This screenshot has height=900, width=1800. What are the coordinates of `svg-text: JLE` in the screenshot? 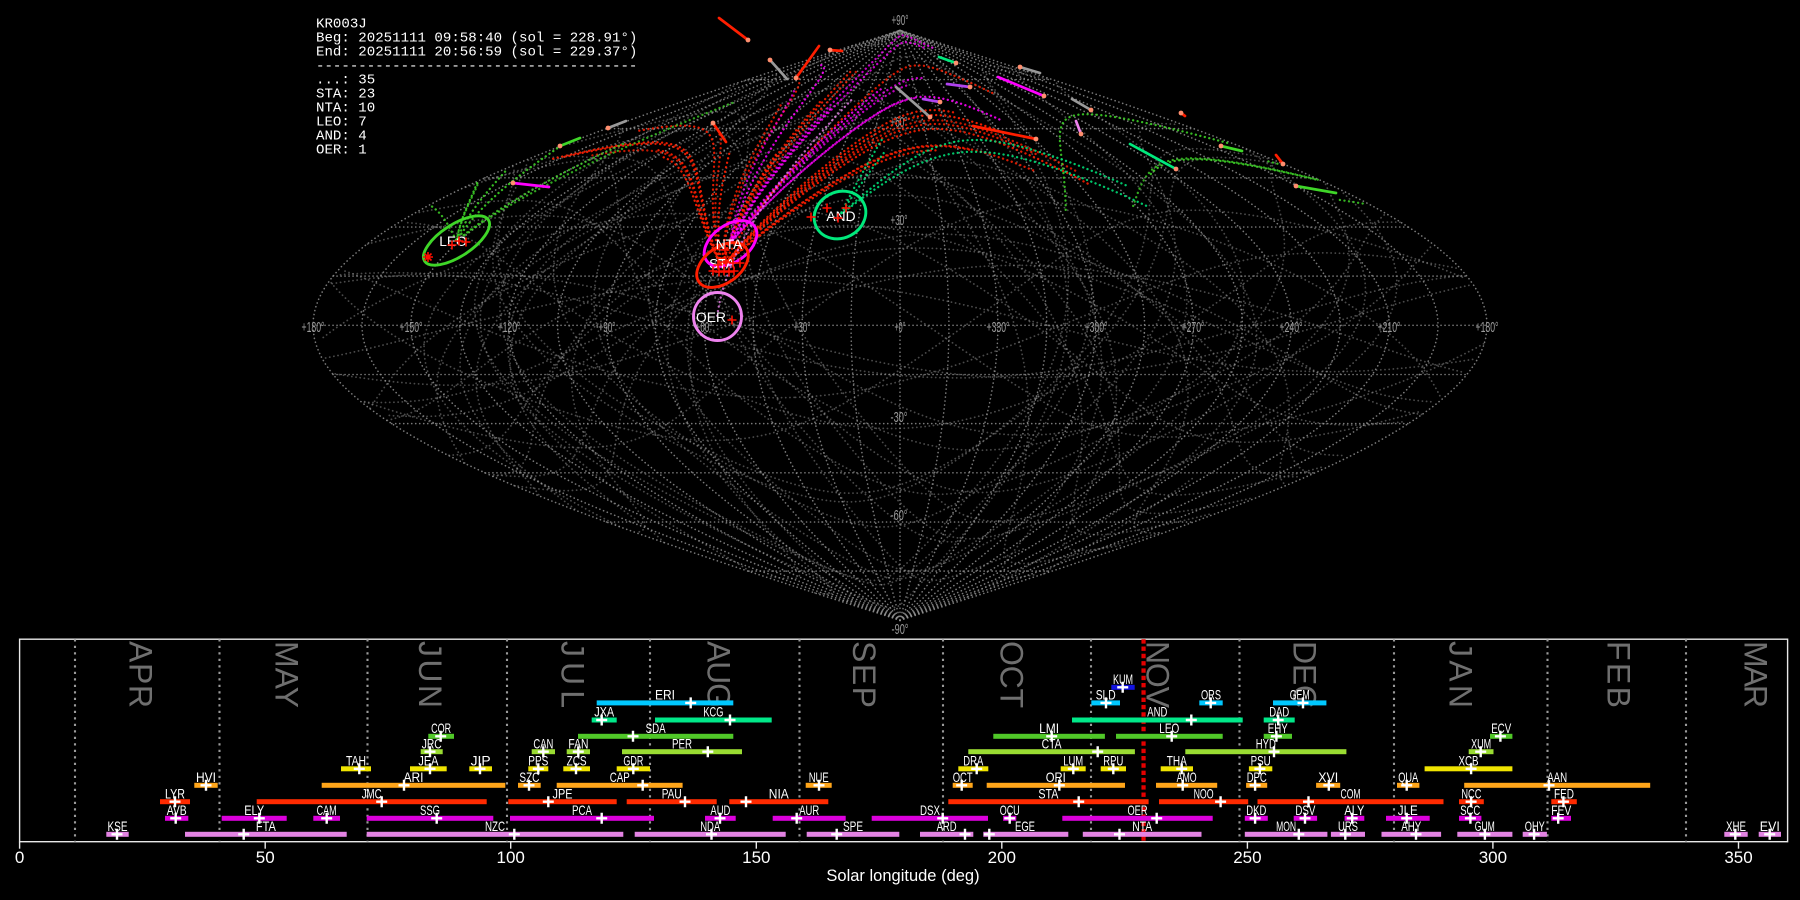 It's located at (1408, 810).